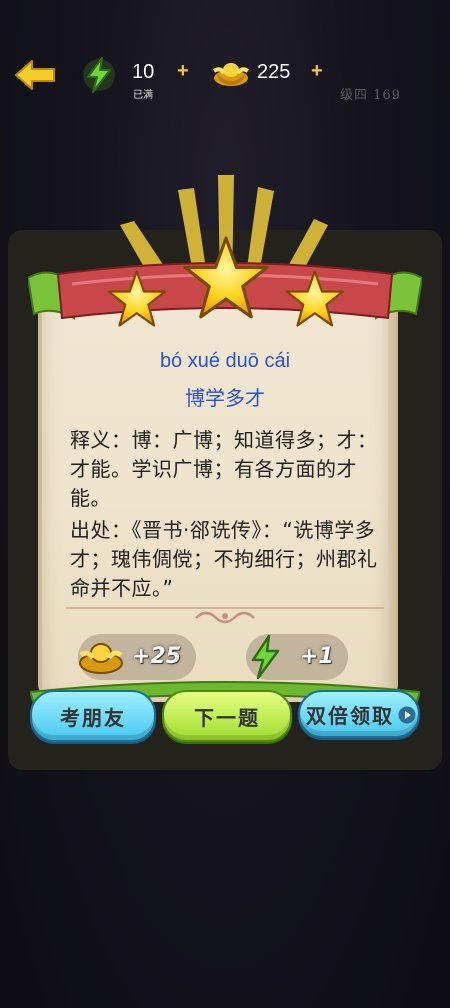  What do you see at coordinates (350, 715) in the screenshot?
I see `double-reward-label: 双倍领取` at bounding box center [350, 715].